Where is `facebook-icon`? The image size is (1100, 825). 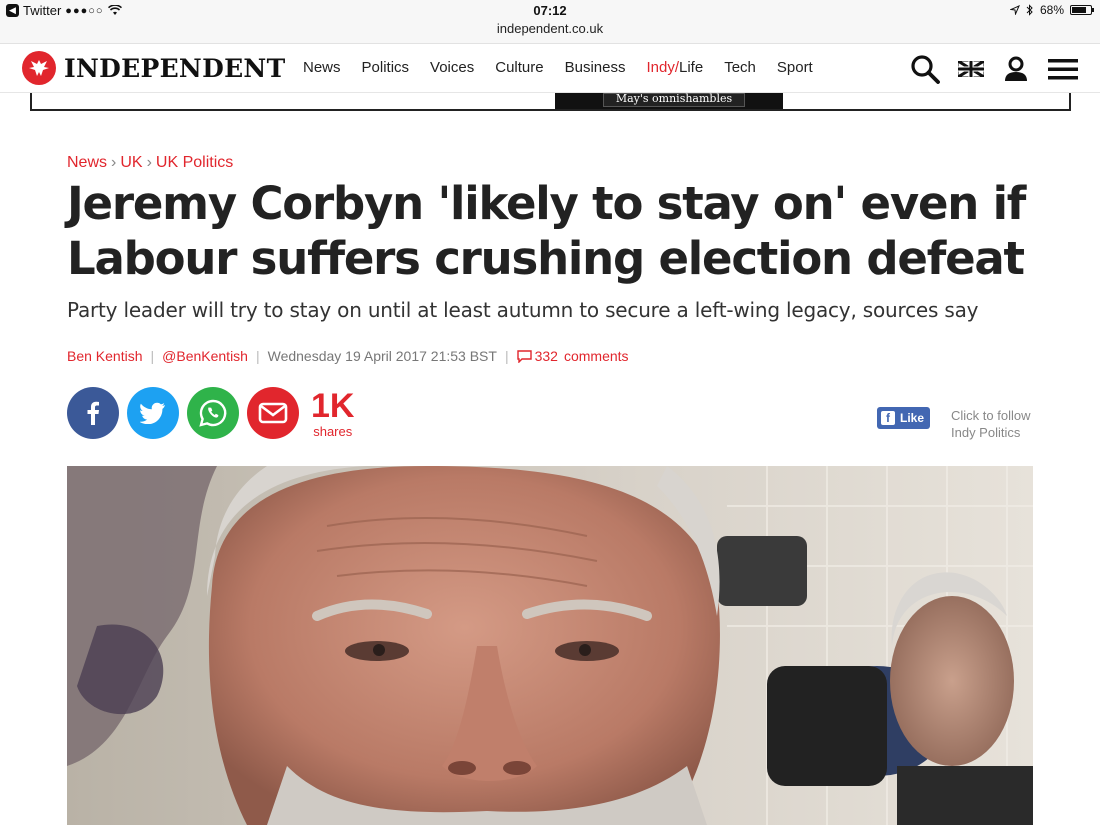 facebook-icon is located at coordinates (93, 413).